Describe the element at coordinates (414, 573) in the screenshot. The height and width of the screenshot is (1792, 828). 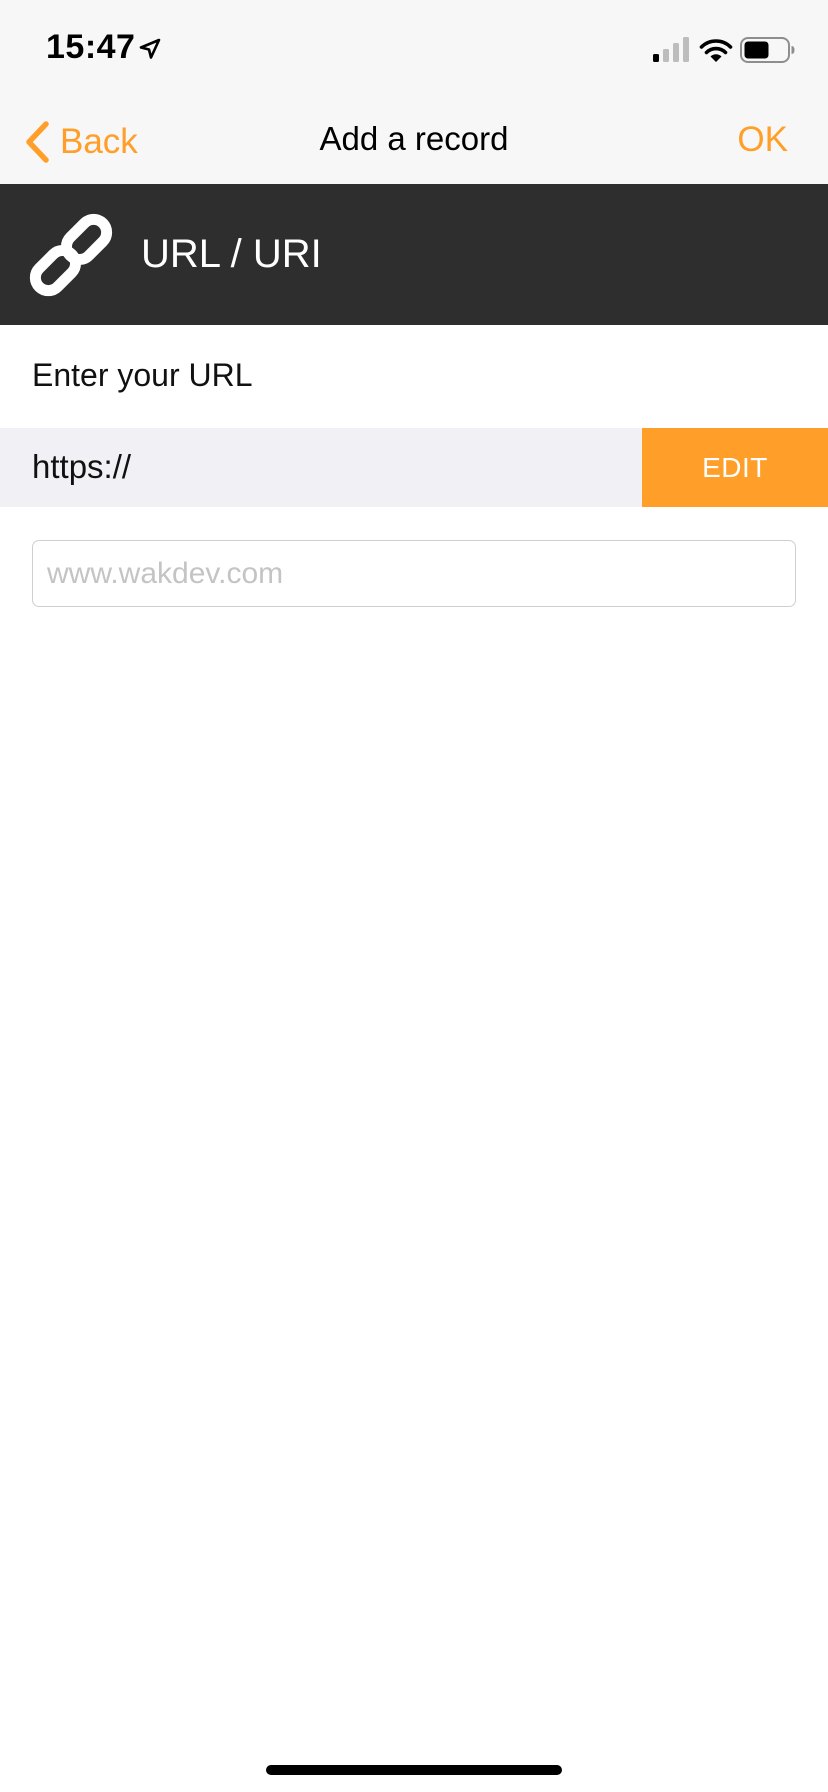
I see `url-input` at that location.